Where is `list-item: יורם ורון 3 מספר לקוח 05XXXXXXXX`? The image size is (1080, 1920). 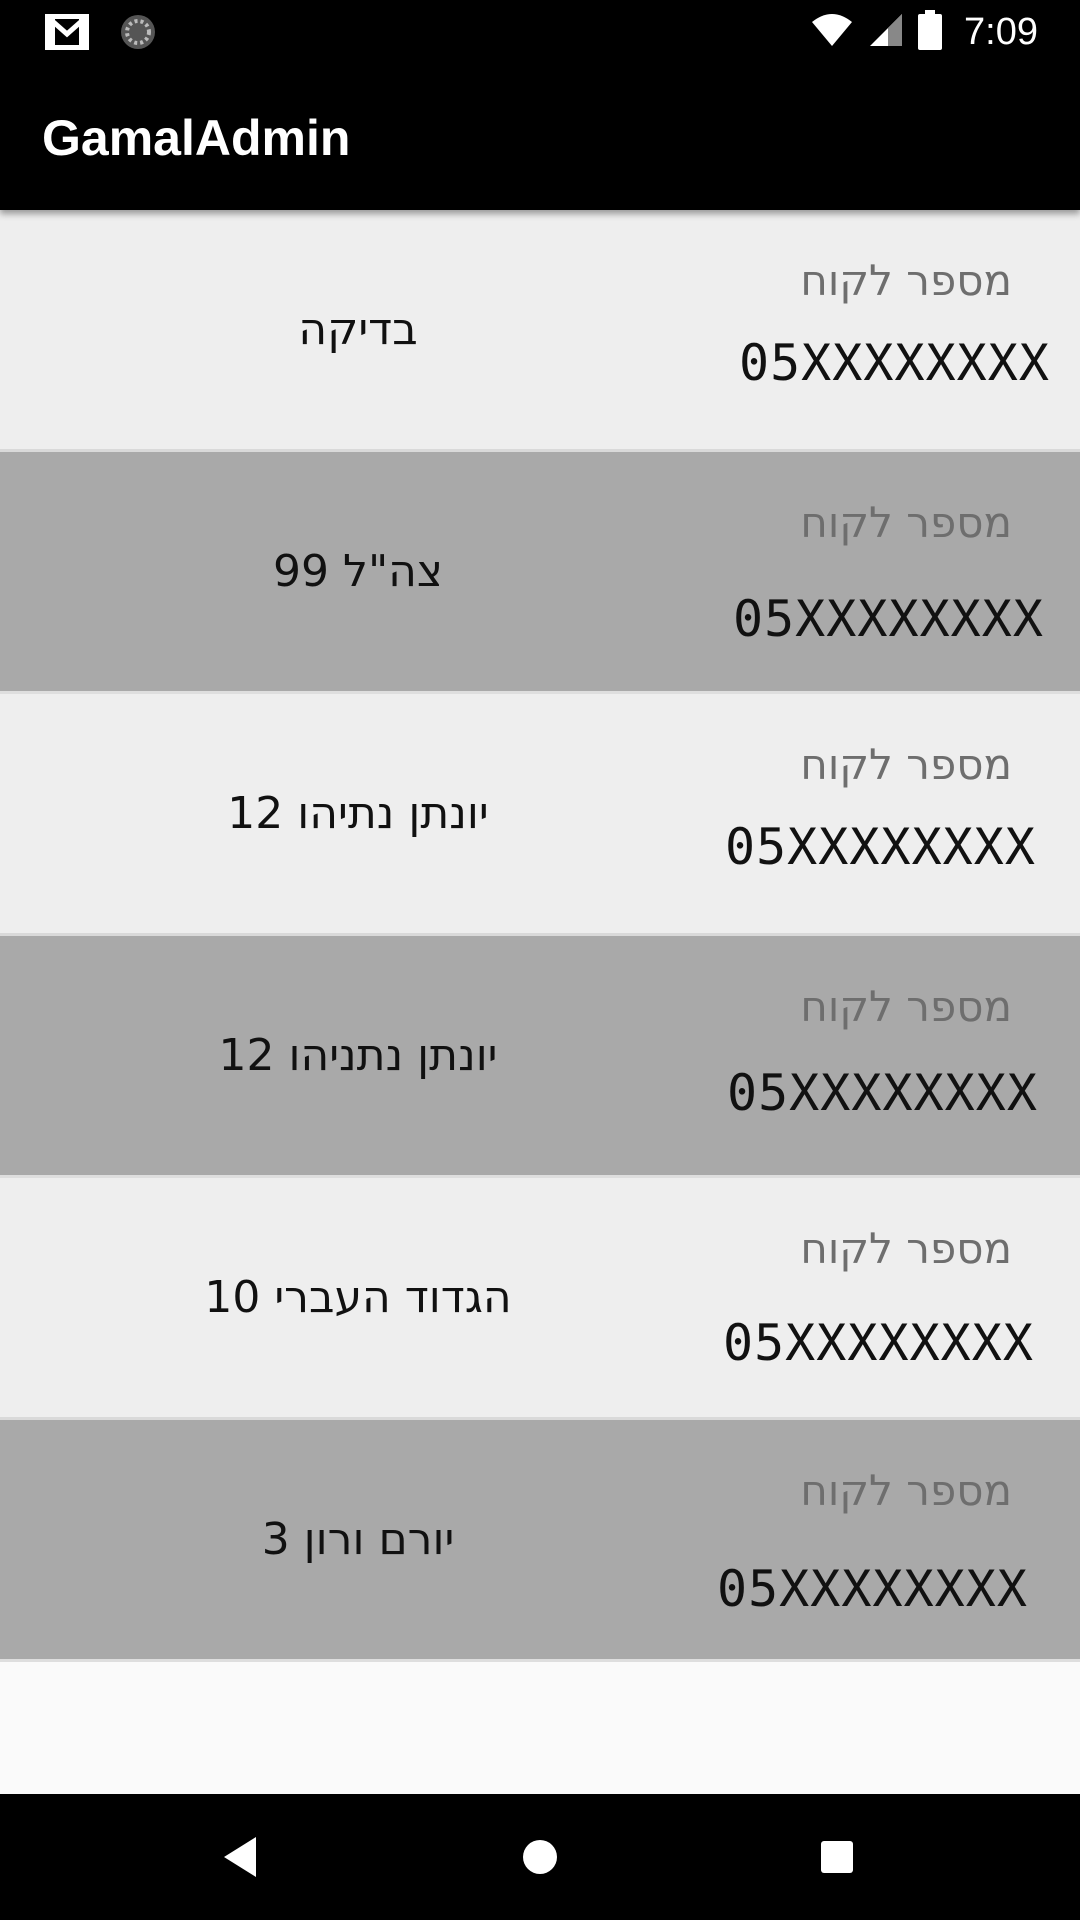
list-item: יורם ורון 3 מספר לקוח 05XXXXXXXX is located at coordinates (540, 1541).